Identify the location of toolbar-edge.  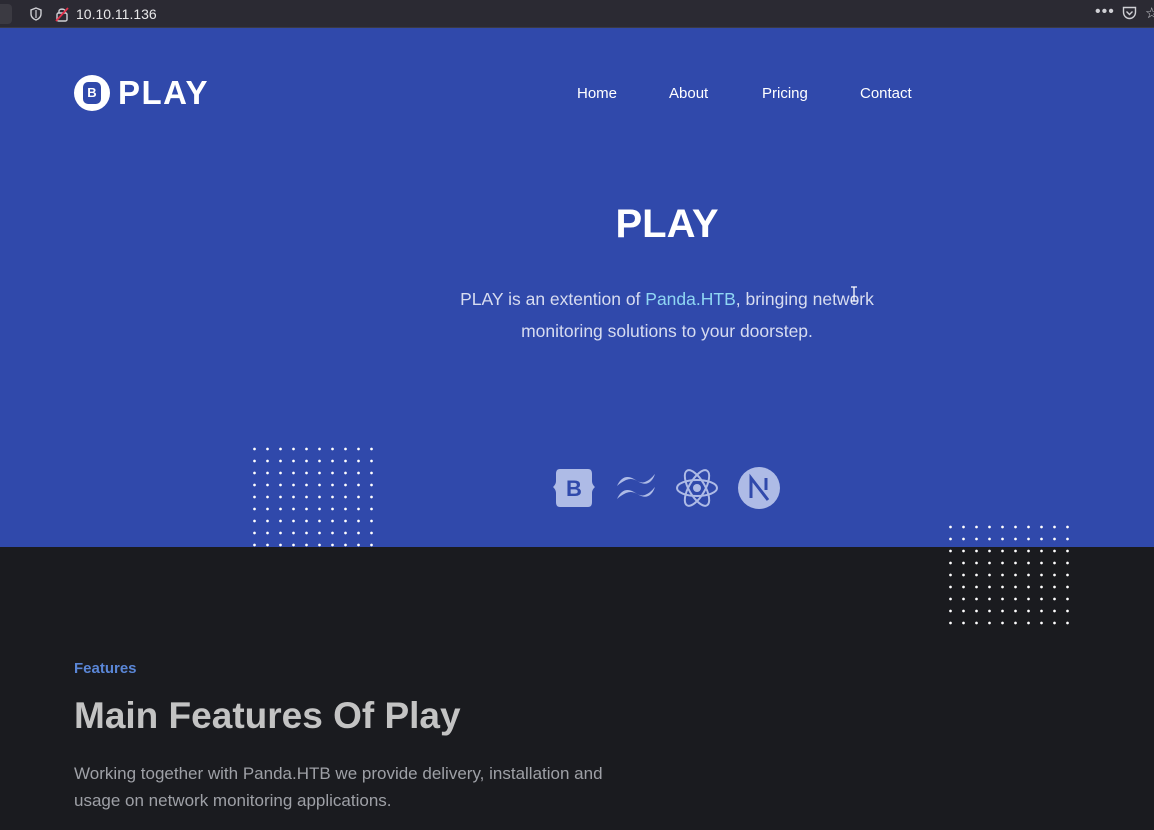
(6, 14).